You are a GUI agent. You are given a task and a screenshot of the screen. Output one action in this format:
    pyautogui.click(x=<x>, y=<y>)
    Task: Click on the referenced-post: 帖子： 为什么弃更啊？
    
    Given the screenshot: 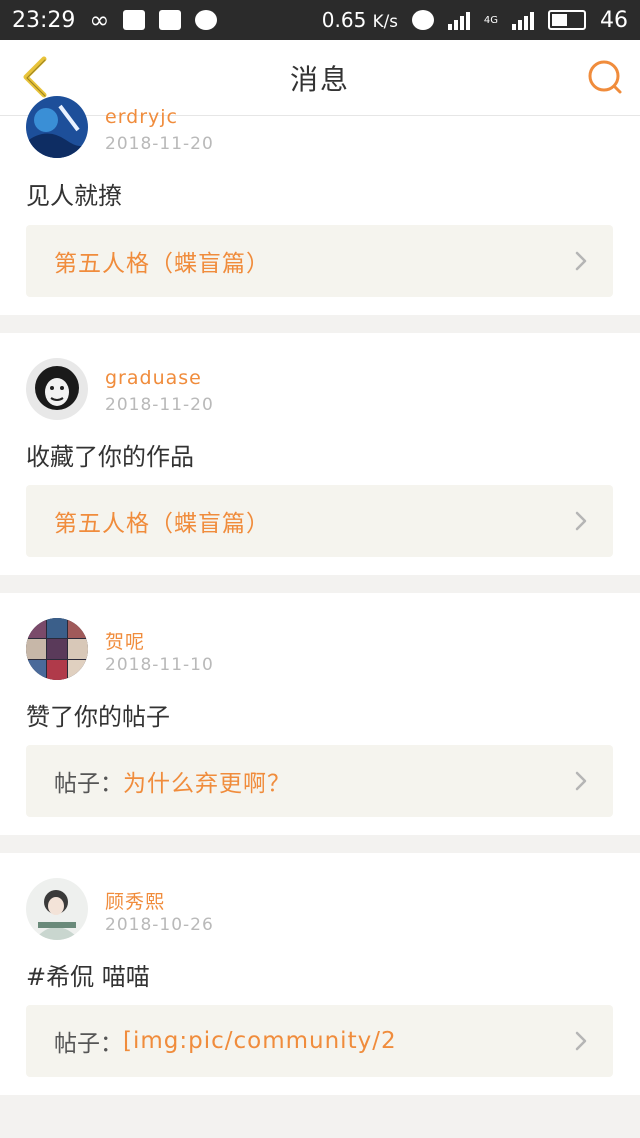 What is the action you would take?
    pyautogui.click(x=319, y=781)
    